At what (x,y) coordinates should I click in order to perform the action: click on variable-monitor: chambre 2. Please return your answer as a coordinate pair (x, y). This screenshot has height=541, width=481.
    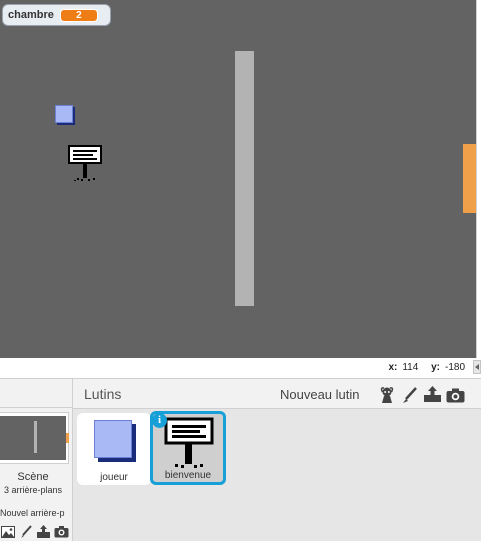
    Looking at the image, I should click on (56, 15).